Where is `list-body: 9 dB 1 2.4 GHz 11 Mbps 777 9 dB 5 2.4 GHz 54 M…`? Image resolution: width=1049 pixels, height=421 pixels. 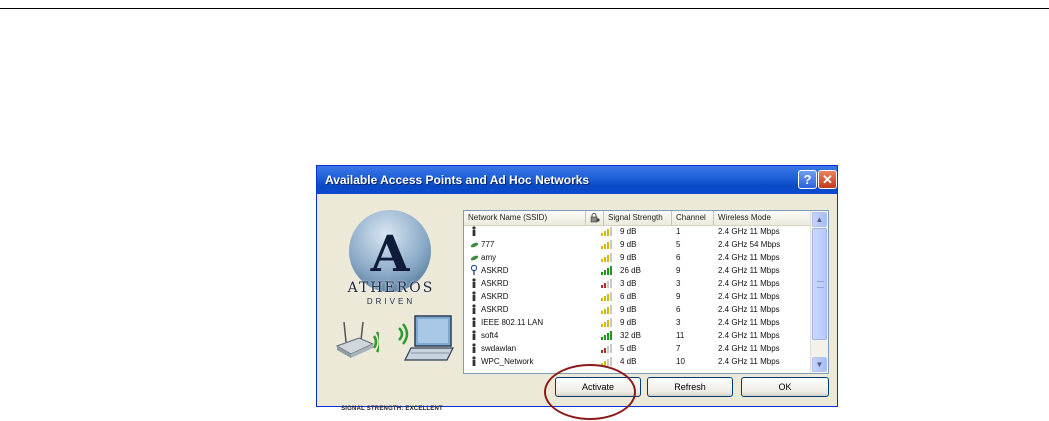 list-body: 9 dB 1 2.4 GHz 11 Mbps 777 9 dB 5 2.4 GHz 54 M… is located at coordinates (638, 299).